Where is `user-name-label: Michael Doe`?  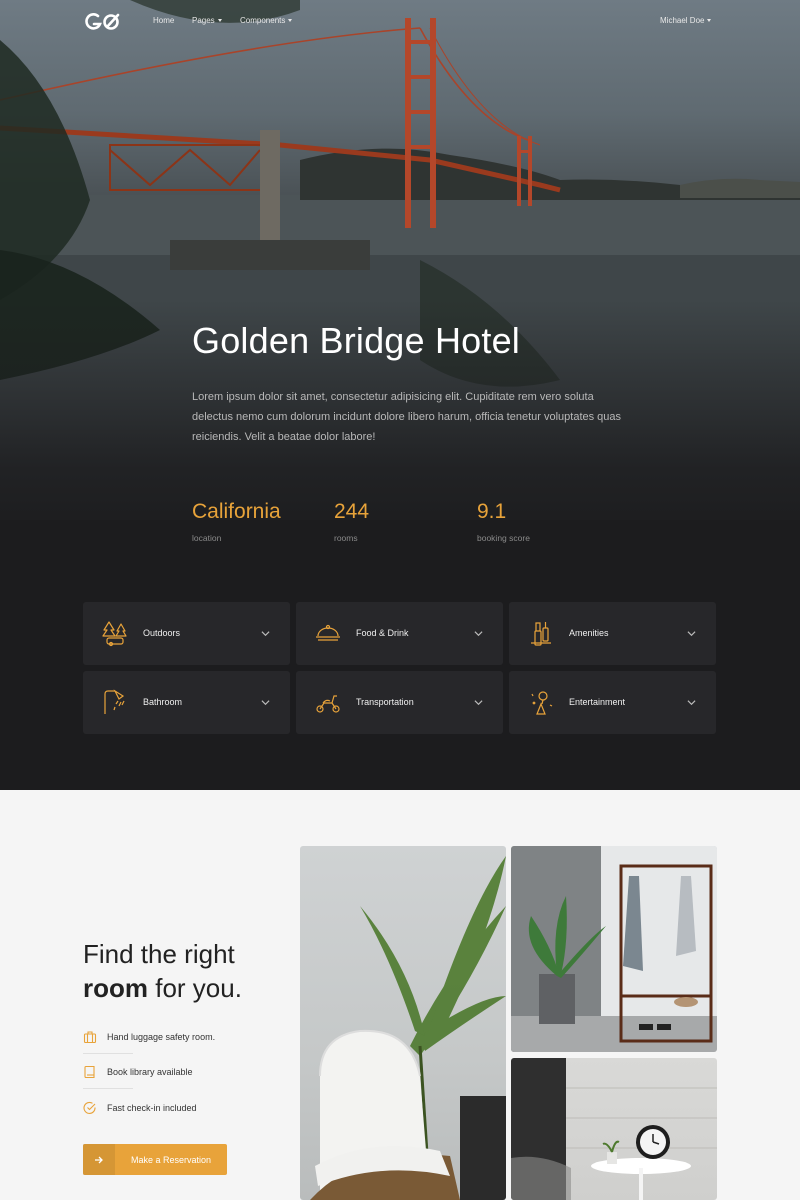 user-name-label: Michael Doe is located at coordinates (682, 20).